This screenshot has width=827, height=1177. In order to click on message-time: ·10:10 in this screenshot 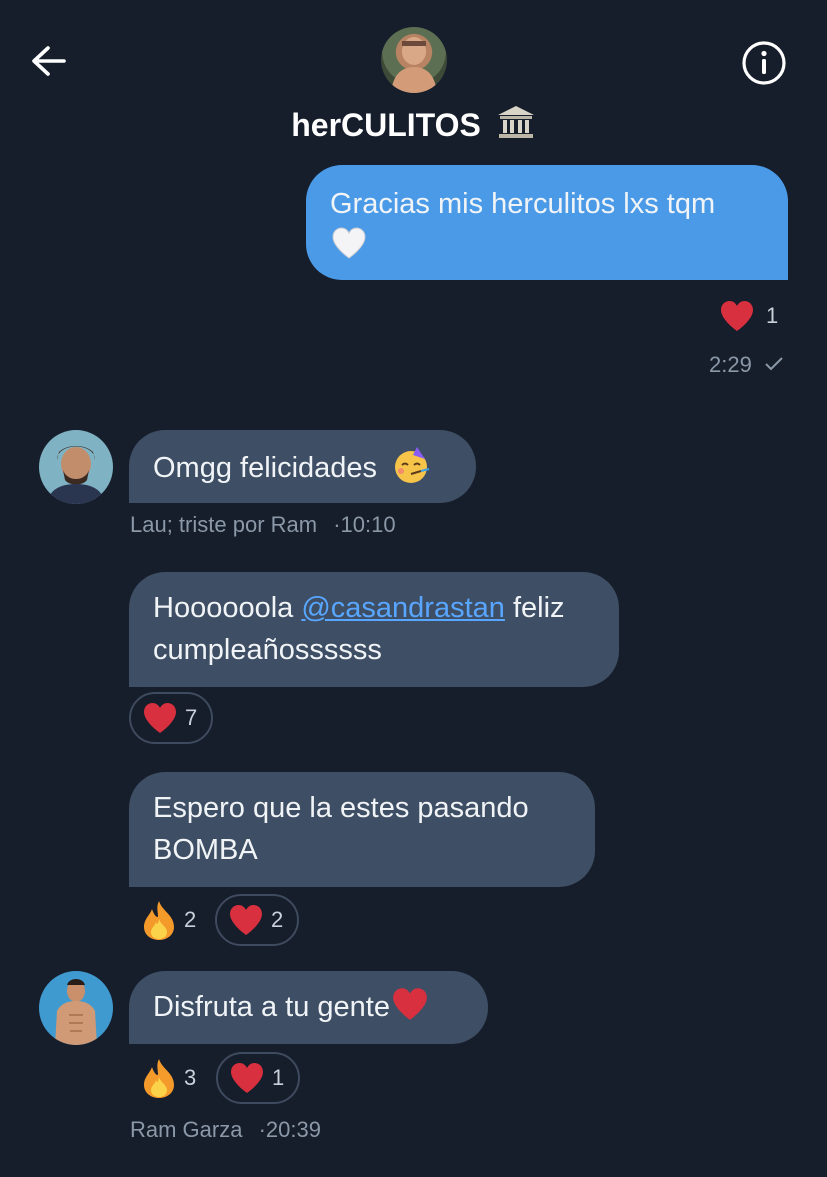, I will do `click(364, 524)`.